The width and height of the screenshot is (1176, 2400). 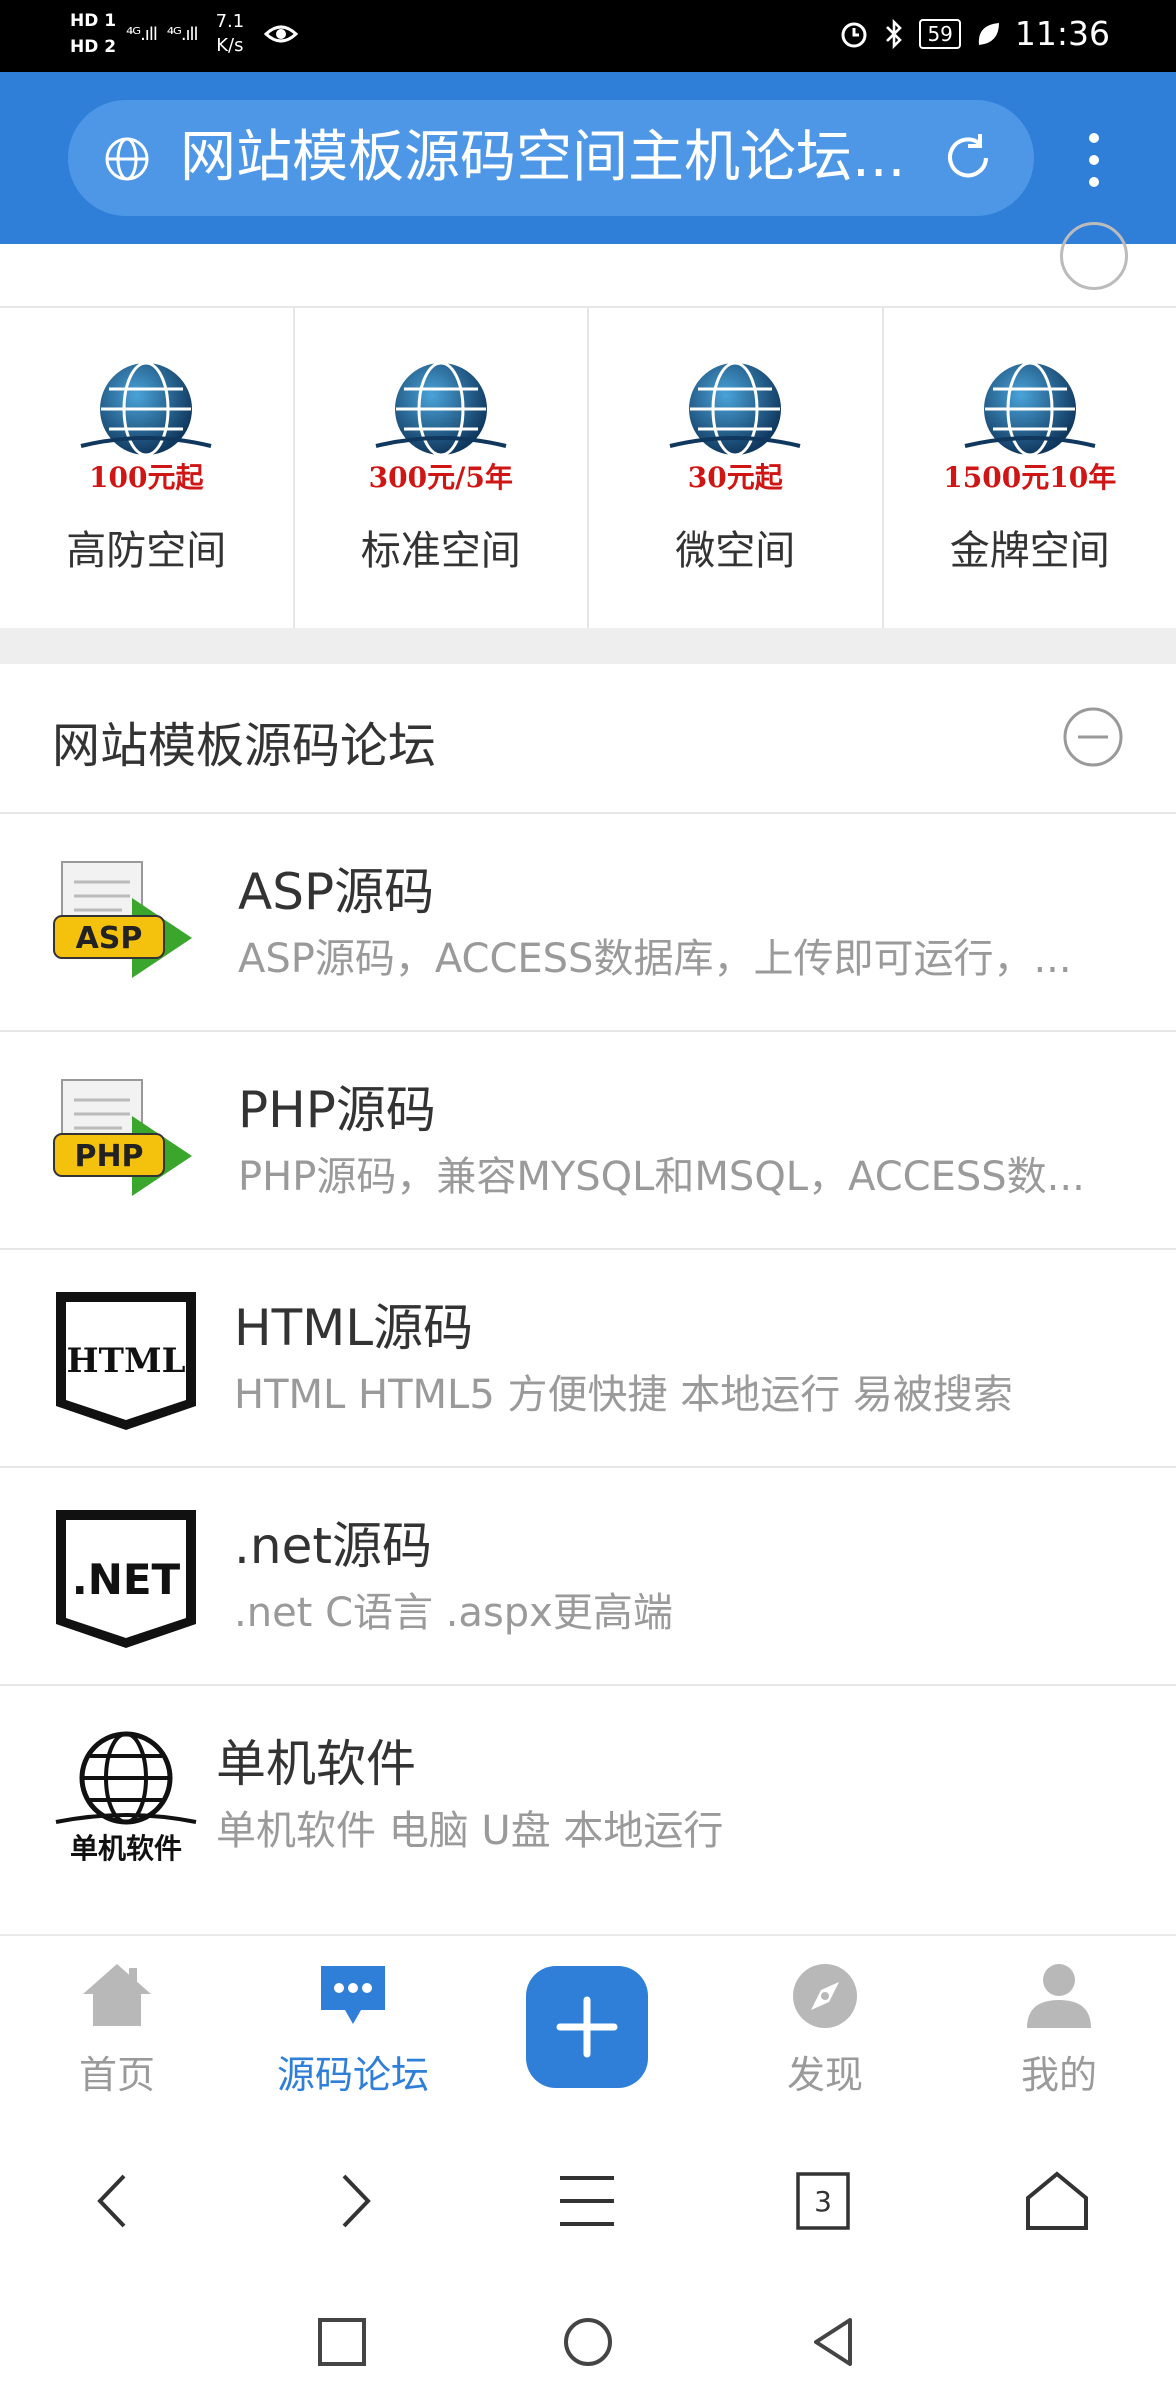 I want to click on hosting-price: 100元起, so click(x=146, y=477).